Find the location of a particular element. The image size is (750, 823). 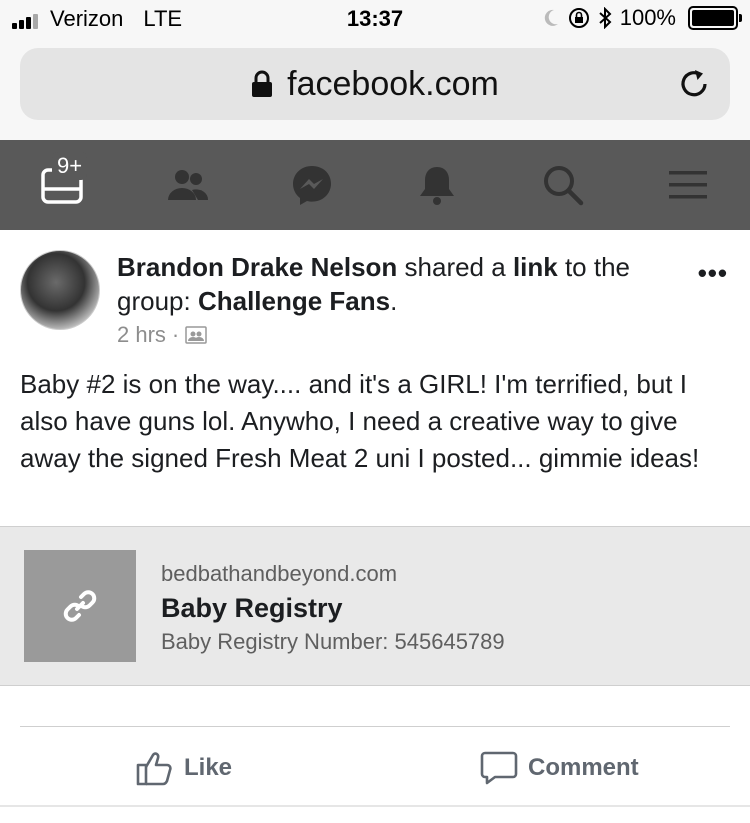

battery-percent: 100% is located at coordinates (647, 17).